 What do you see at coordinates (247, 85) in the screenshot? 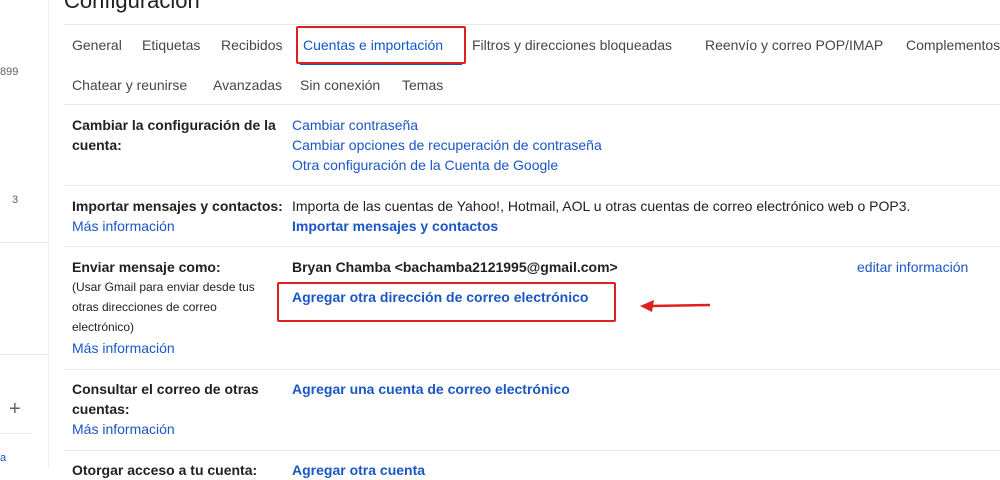
I see `tab-avanzadas: Avanzadas` at bounding box center [247, 85].